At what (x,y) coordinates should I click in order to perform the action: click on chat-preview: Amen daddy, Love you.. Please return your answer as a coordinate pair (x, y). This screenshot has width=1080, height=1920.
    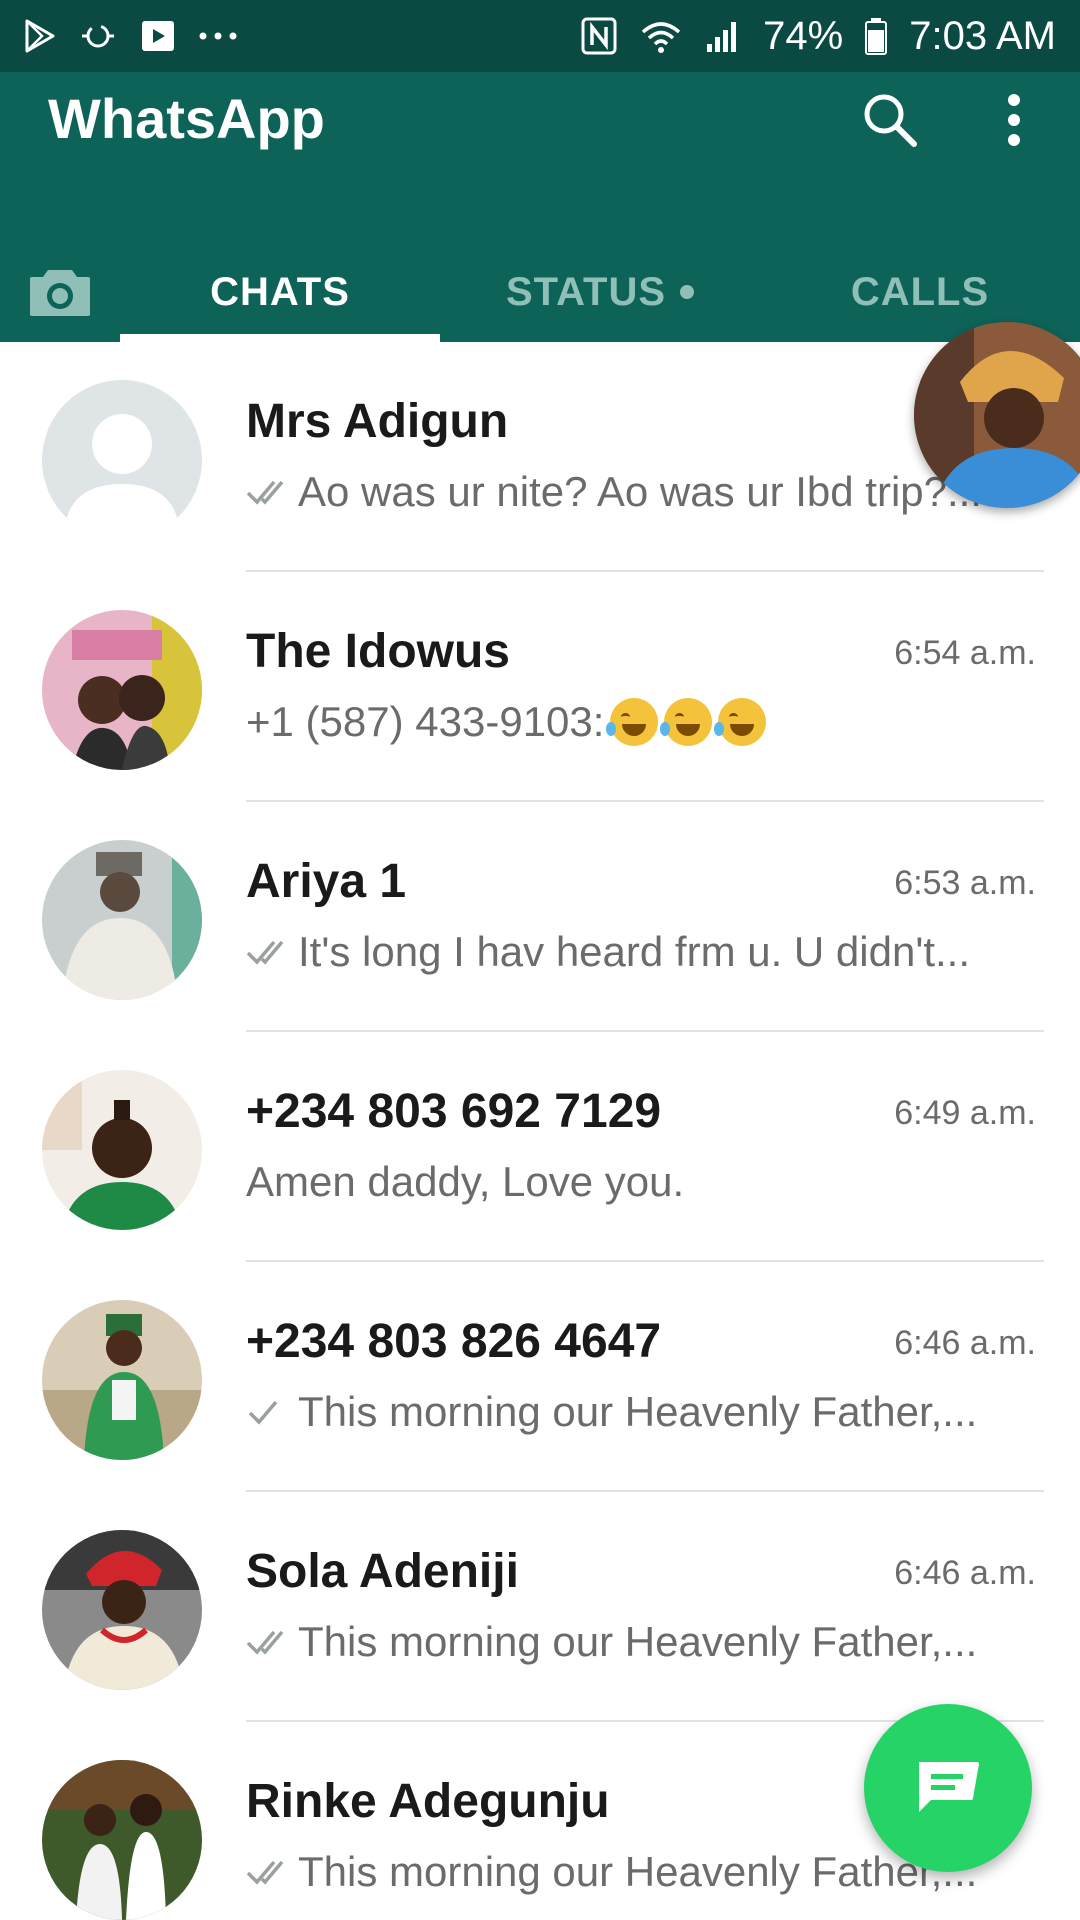
    Looking at the image, I should click on (631, 1182).